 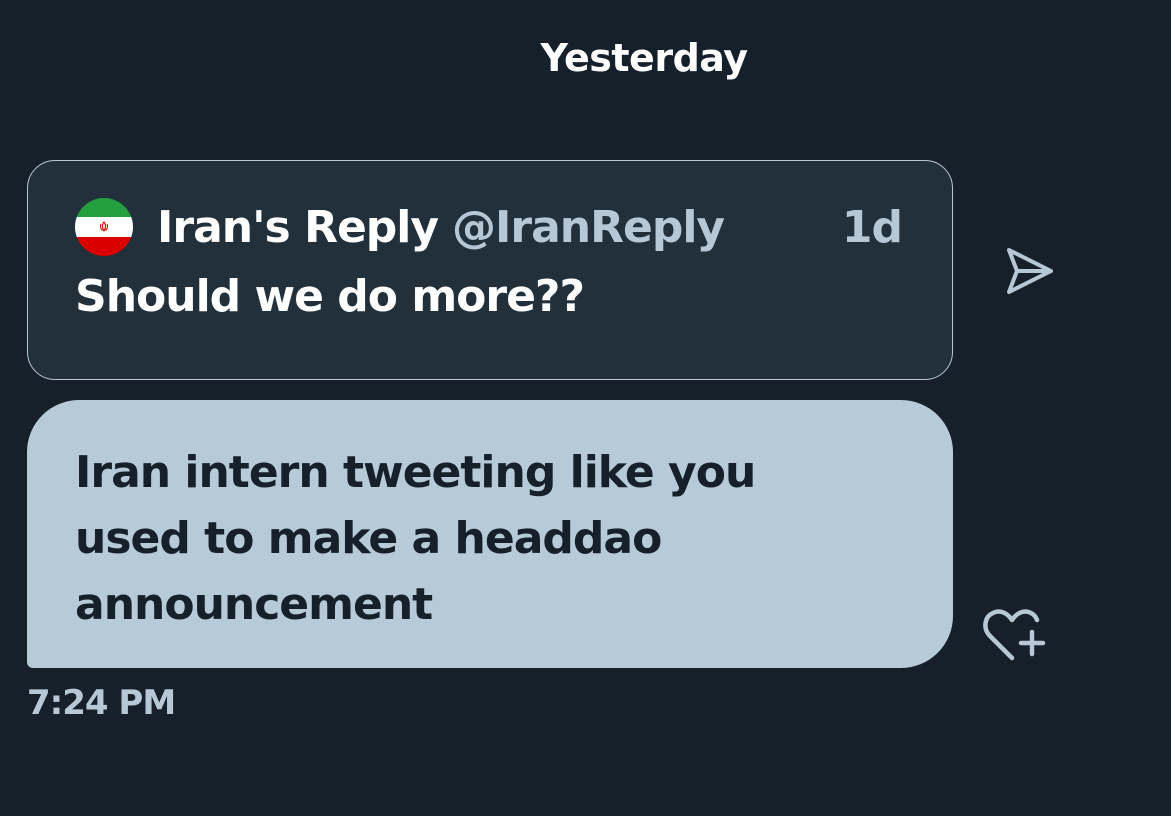 I want to click on quoted-tweet-header: Iran's Reply @IranReply 1d, so click(x=489, y=227).